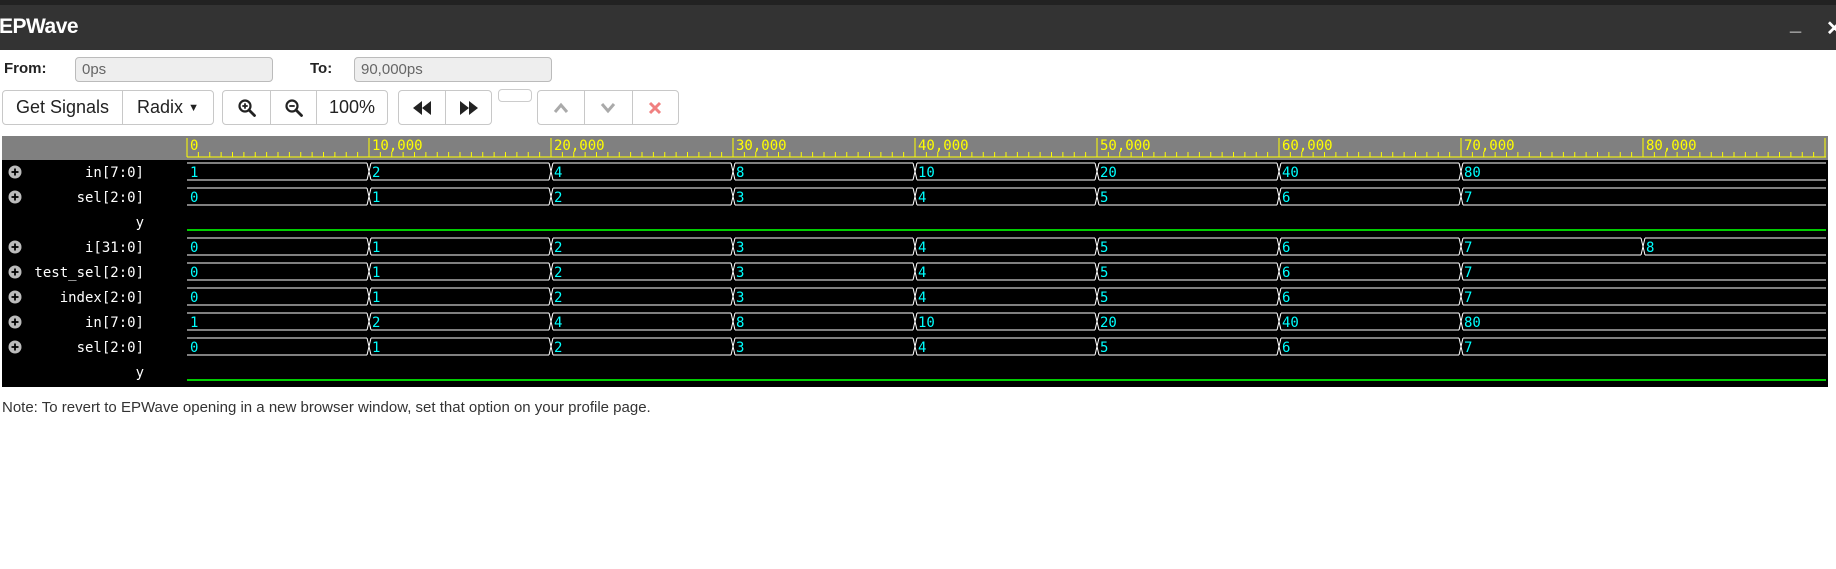 The width and height of the screenshot is (1836, 569). What do you see at coordinates (422, 107) in the screenshot?
I see `previous-edge-button` at bounding box center [422, 107].